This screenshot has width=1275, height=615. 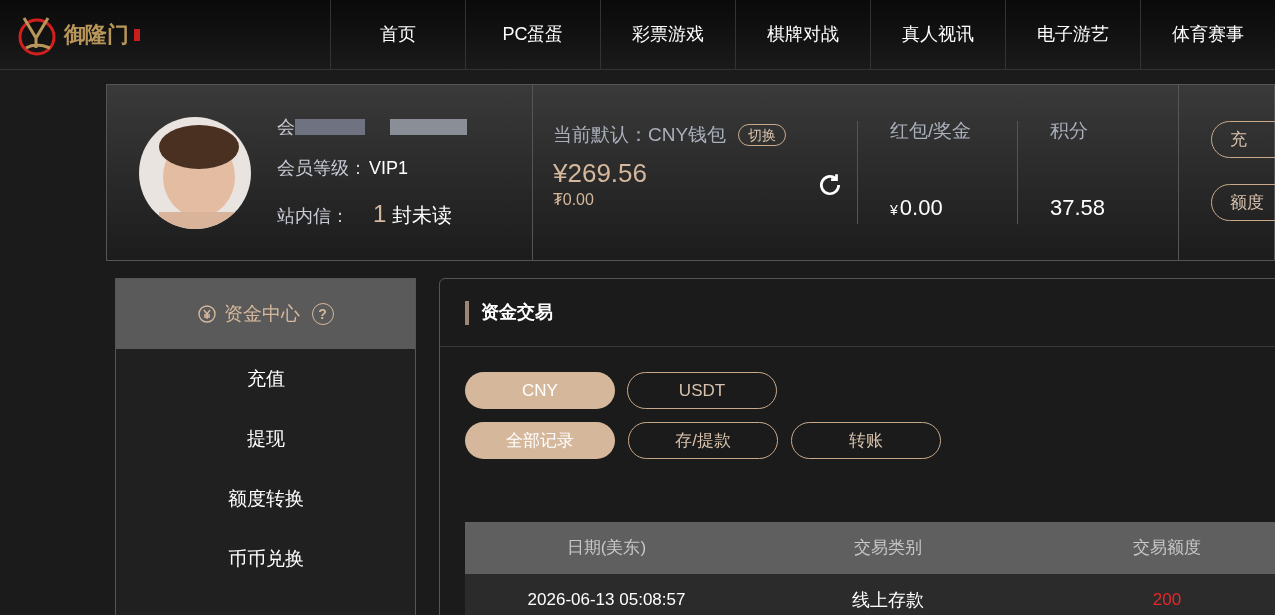 What do you see at coordinates (422, 215) in the screenshot?
I see `unread-text: 封未读` at bounding box center [422, 215].